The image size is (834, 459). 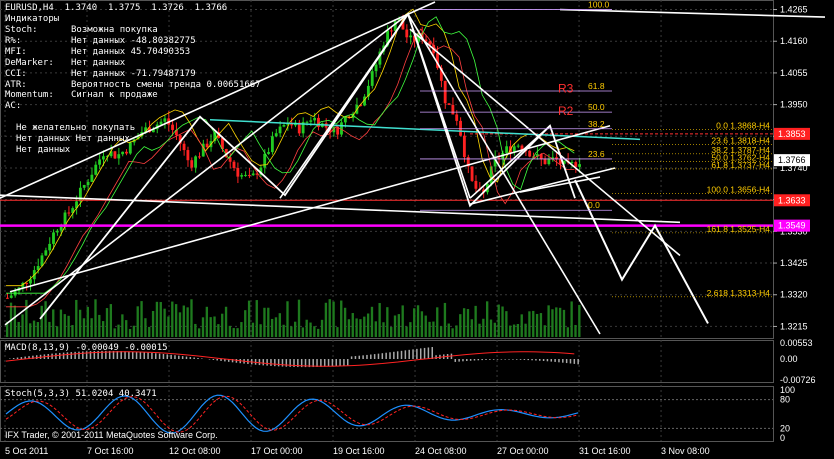 I want to click on stoch-title: Stoch(5,3,3) 51.0204 40.3471, so click(x=81, y=394).